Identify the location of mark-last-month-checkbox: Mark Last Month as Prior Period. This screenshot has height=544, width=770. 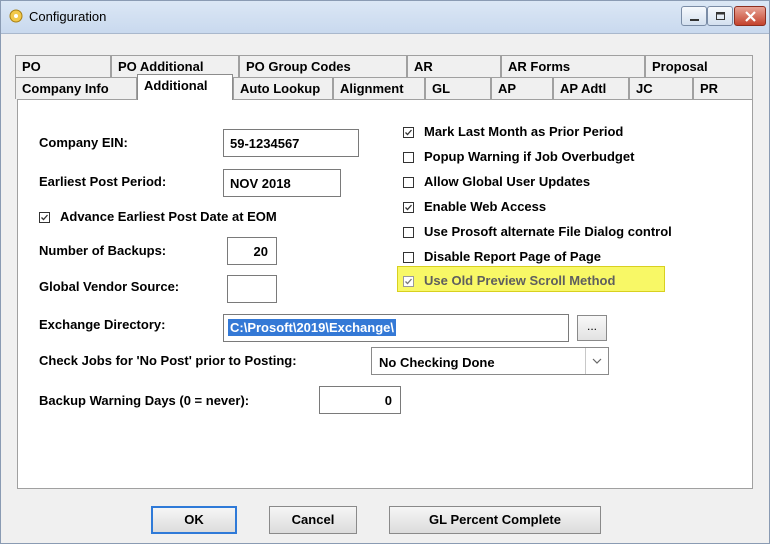
(513, 131).